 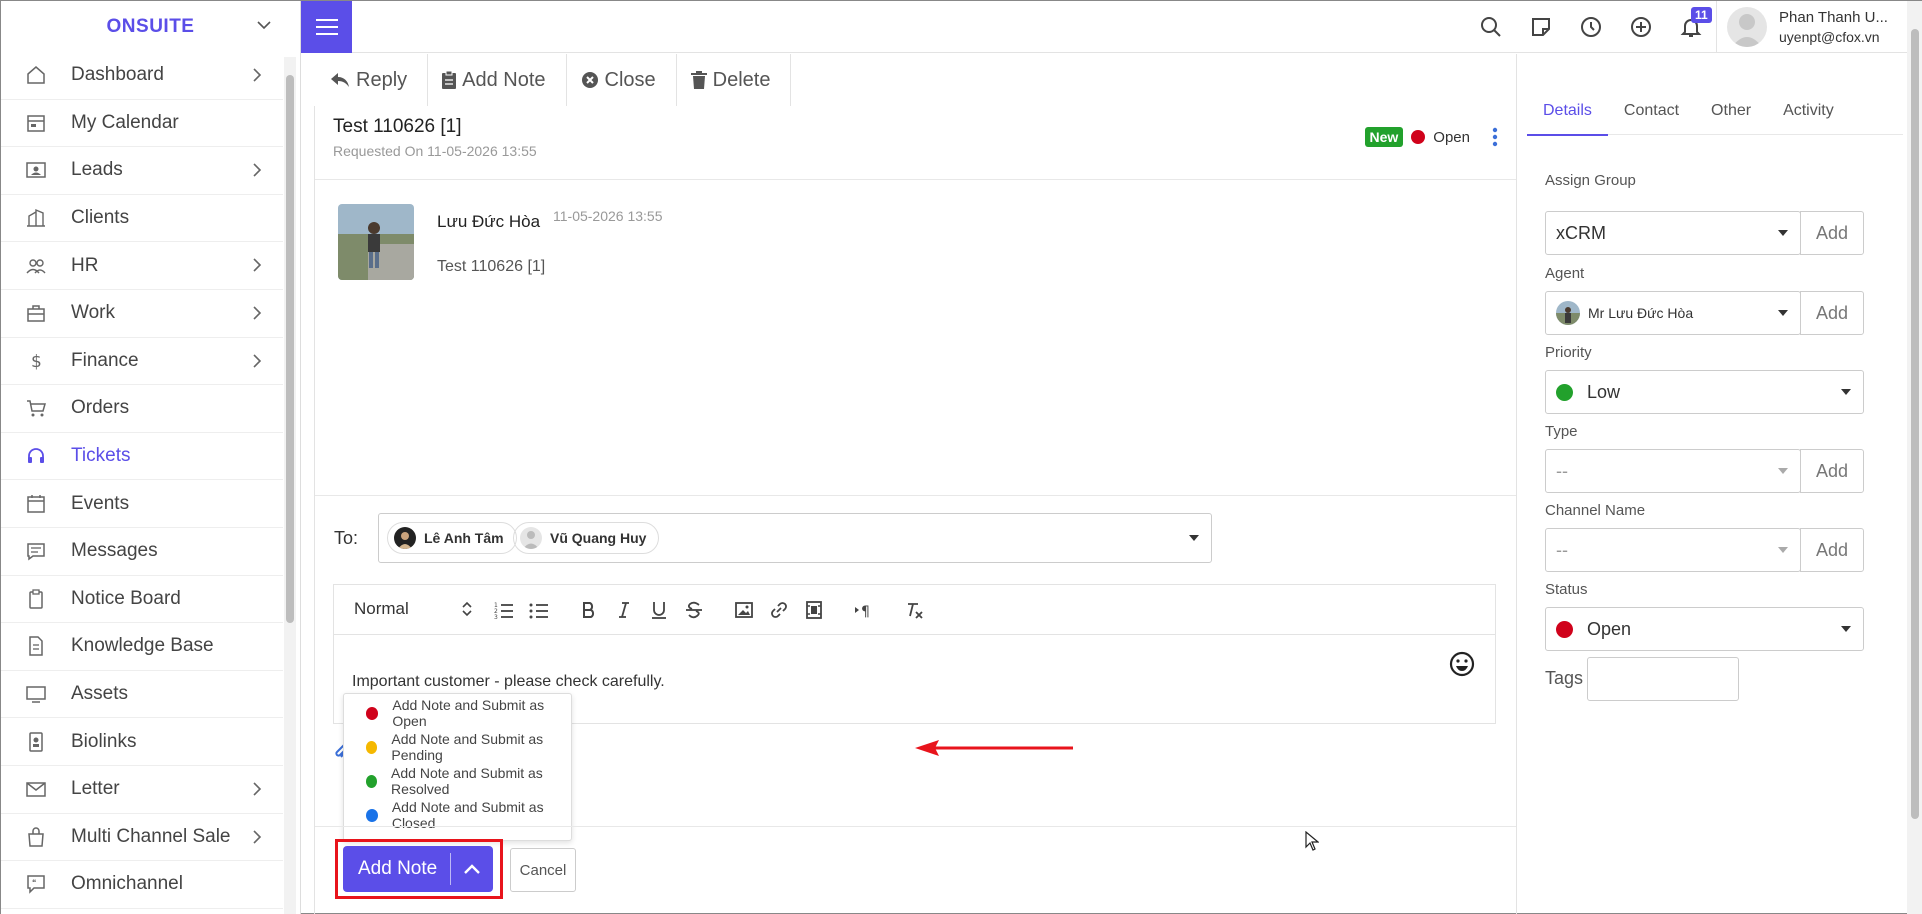 What do you see at coordinates (142, 409) in the screenshot?
I see `sidebar-item-orders: Orders` at bounding box center [142, 409].